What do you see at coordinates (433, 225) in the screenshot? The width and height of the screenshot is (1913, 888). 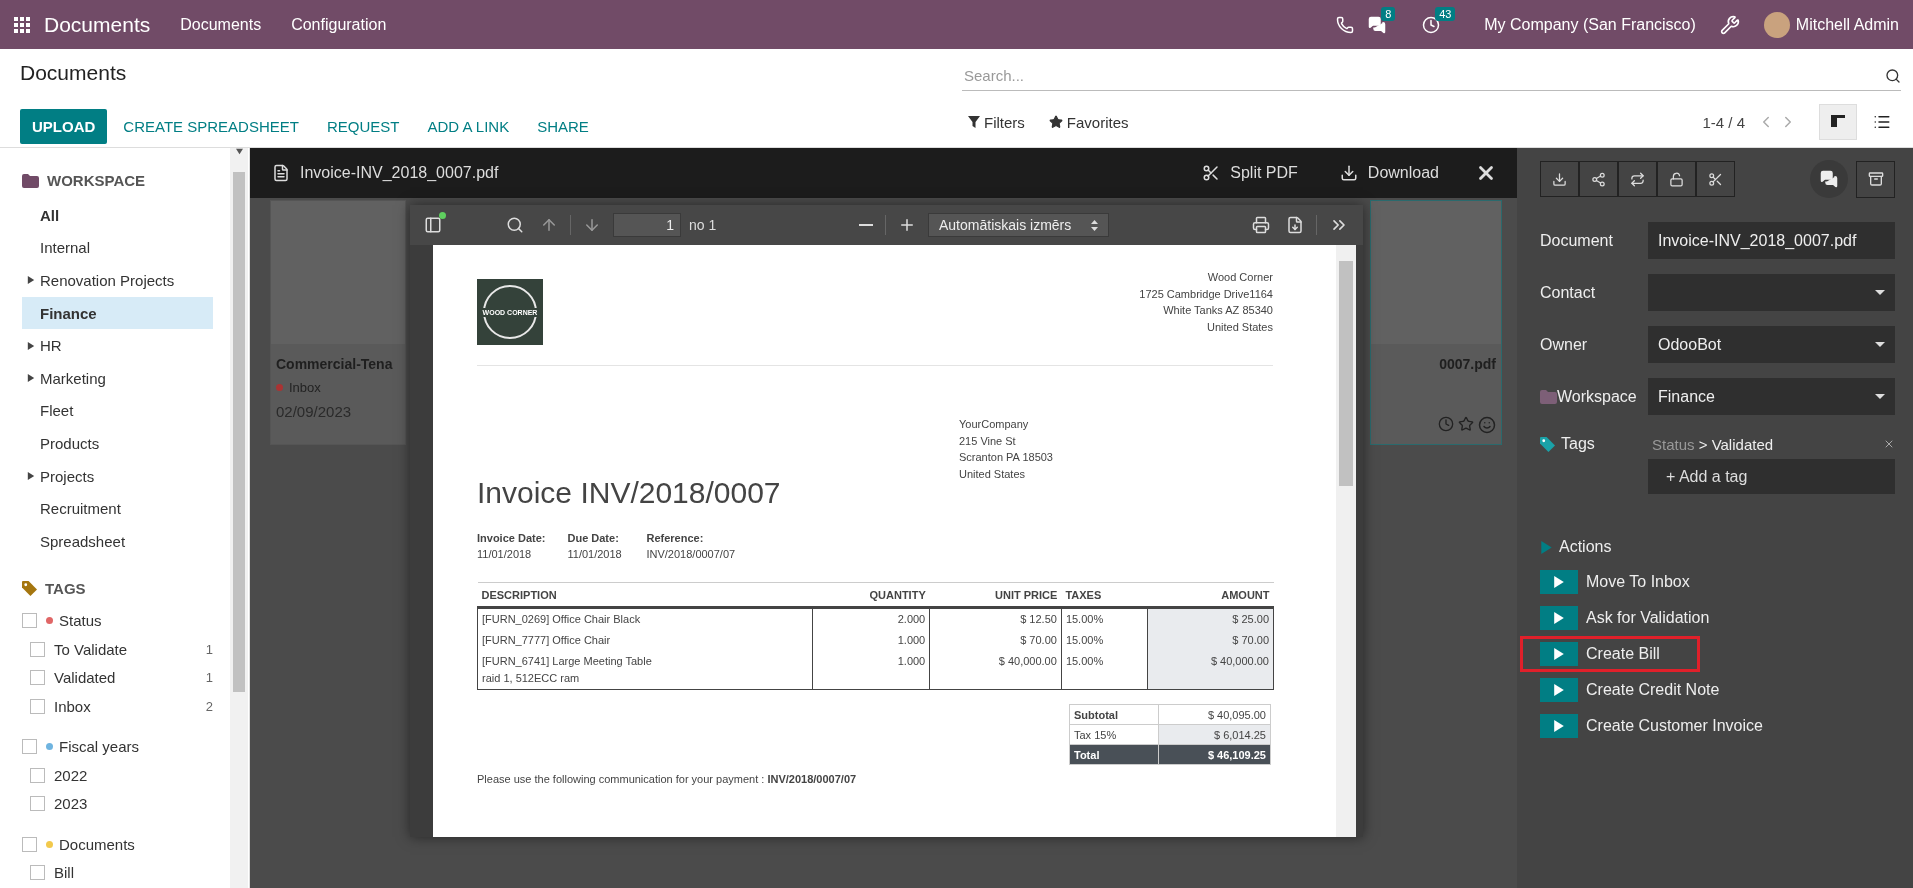 I see `sidebar-icon` at bounding box center [433, 225].